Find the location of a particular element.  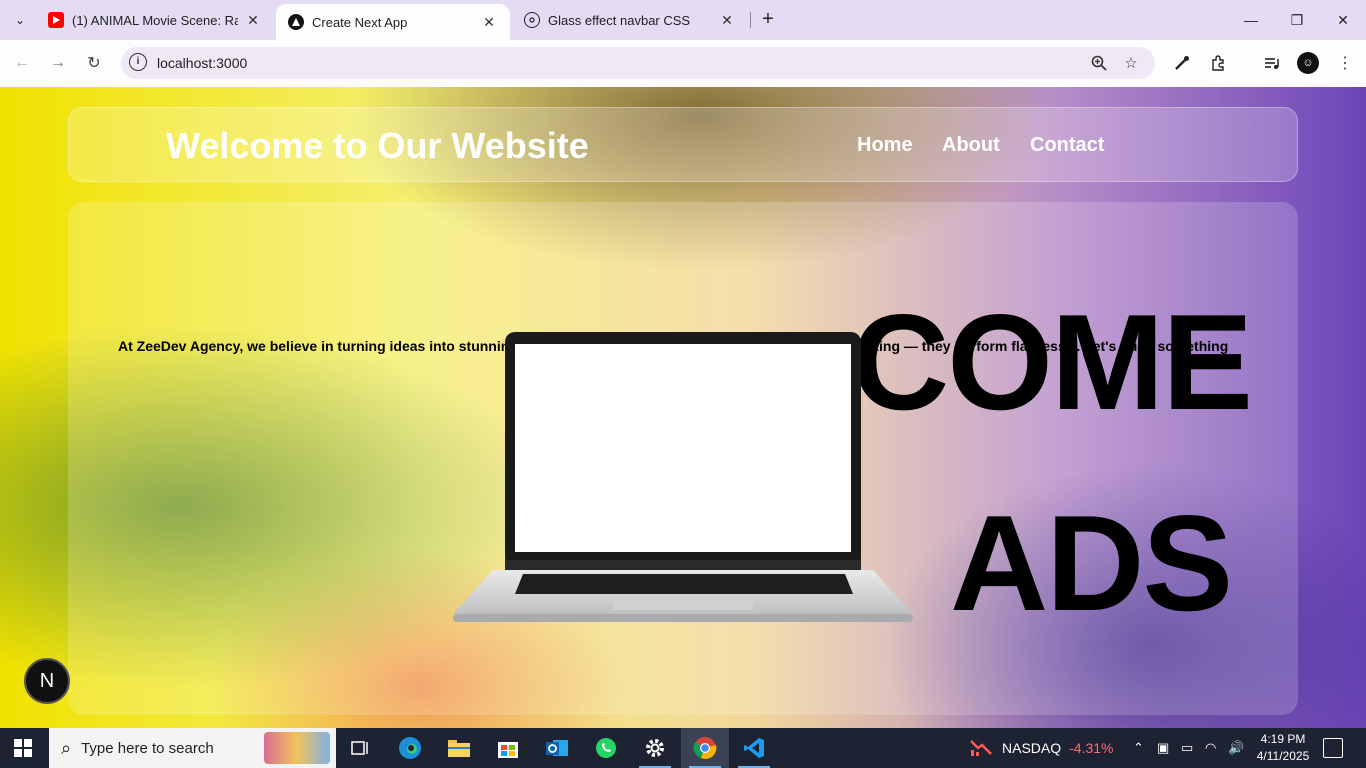

new-tab-button: + is located at coordinates (768, 20).